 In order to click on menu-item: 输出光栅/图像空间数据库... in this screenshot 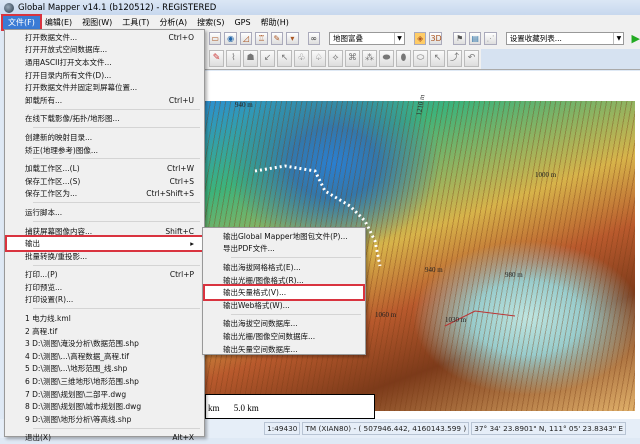, I will do `click(284, 336)`.